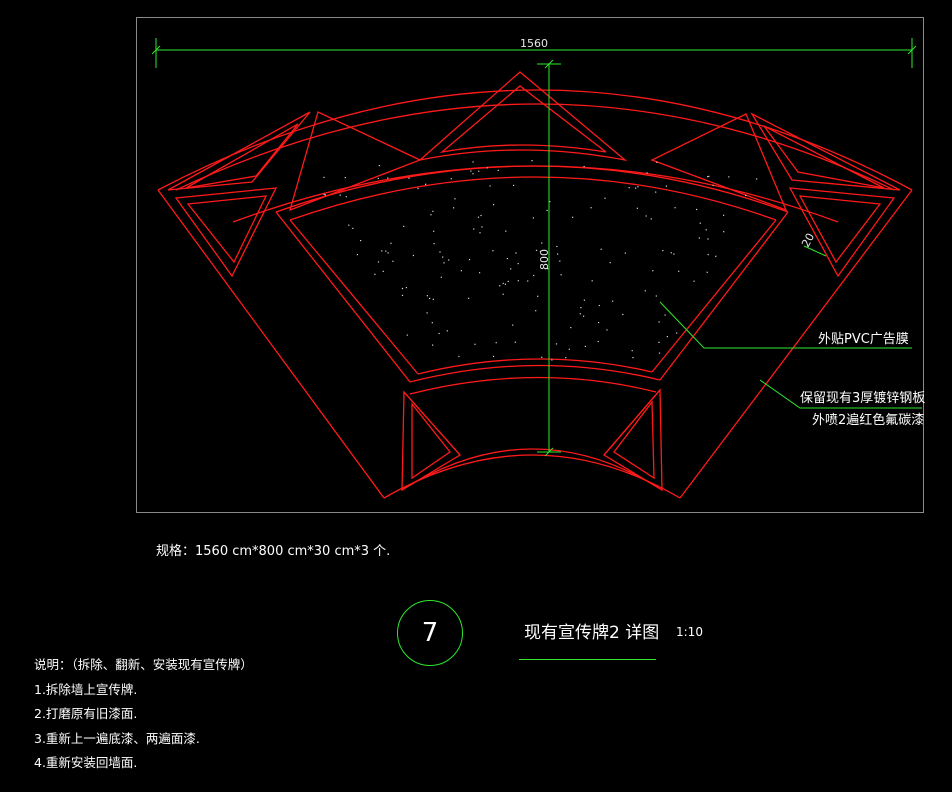 The width and height of the screenshot is (952, 792). What do you see at coordinates (863, 339) in the screenshot?
I see `pvc-callout: 外贴PVC广告膜` at bounding box center [863, 339].